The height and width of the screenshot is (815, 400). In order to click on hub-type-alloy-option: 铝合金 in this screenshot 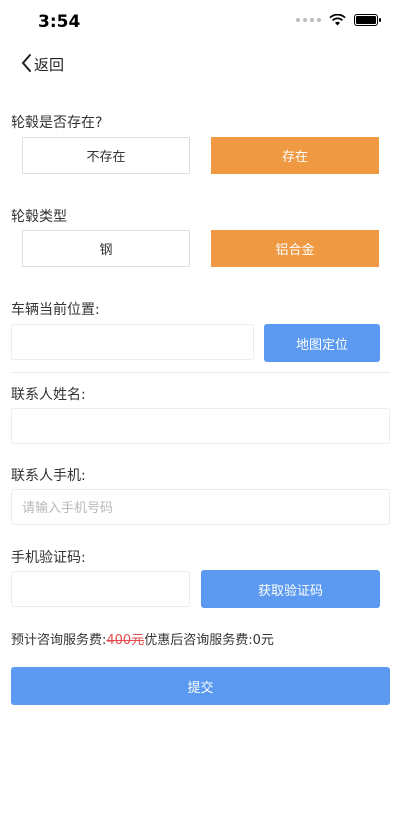, I will do `click(295, 248)`.